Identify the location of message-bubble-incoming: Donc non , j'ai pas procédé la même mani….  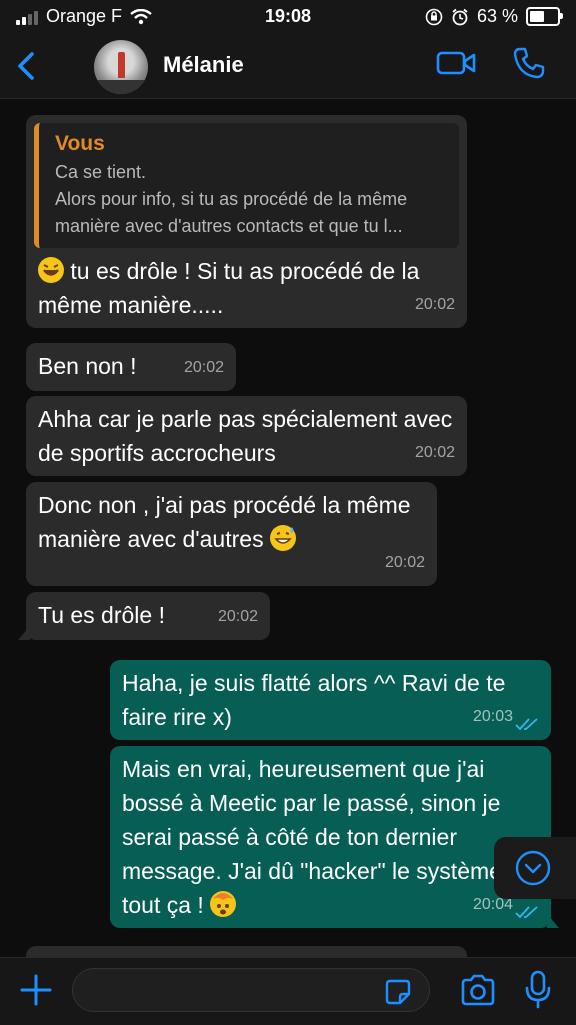
(231, 534).